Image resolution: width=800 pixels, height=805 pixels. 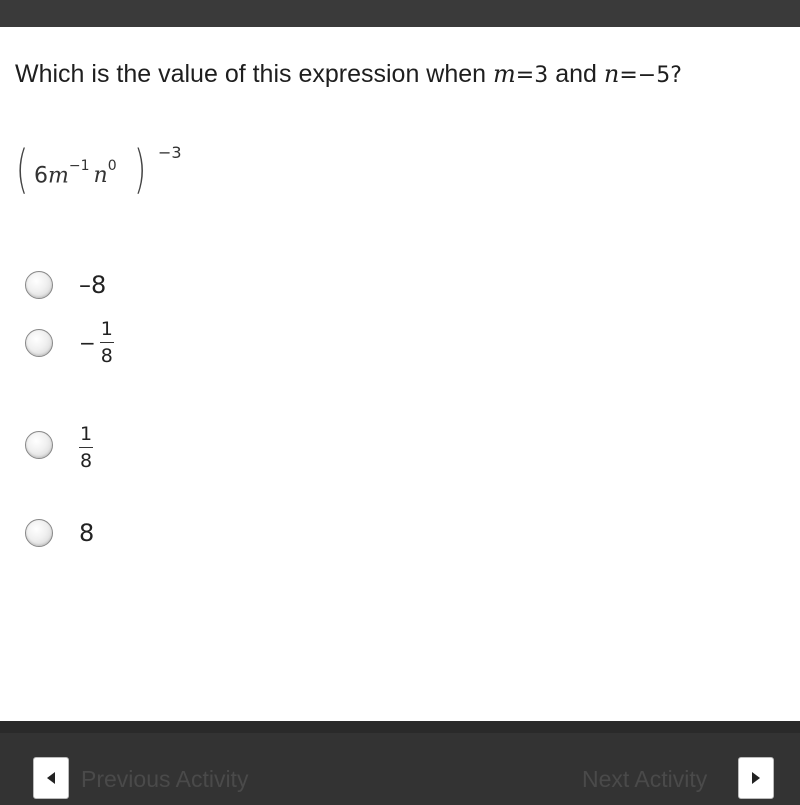 I want to click on option-label: − 1 8, so click(x=96, y=342).